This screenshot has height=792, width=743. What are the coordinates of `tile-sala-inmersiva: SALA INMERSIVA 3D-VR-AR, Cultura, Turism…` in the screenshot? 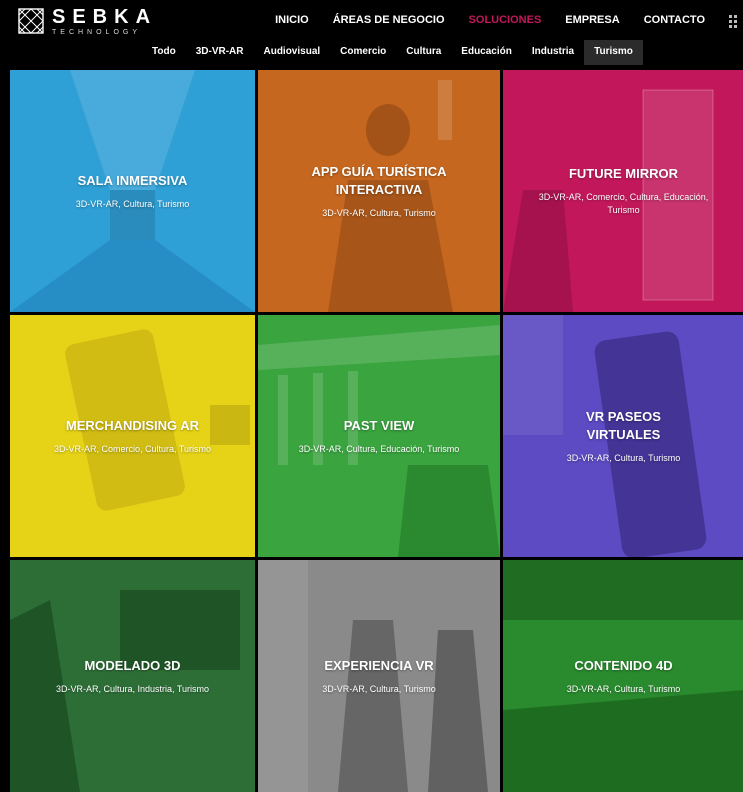 It's located at (132, 191).